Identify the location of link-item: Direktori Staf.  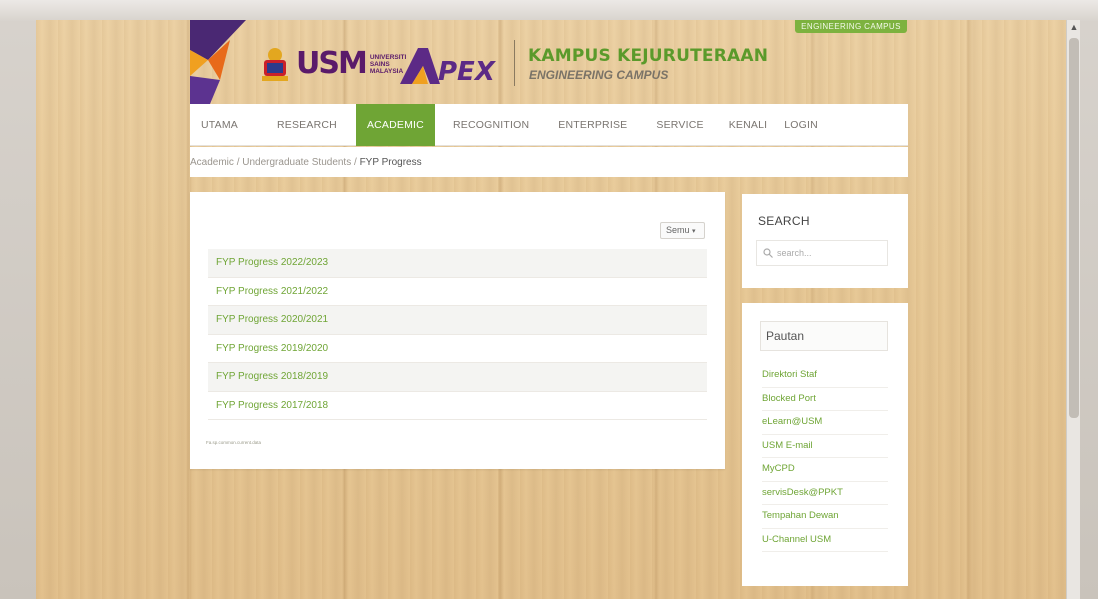
(825, 376).